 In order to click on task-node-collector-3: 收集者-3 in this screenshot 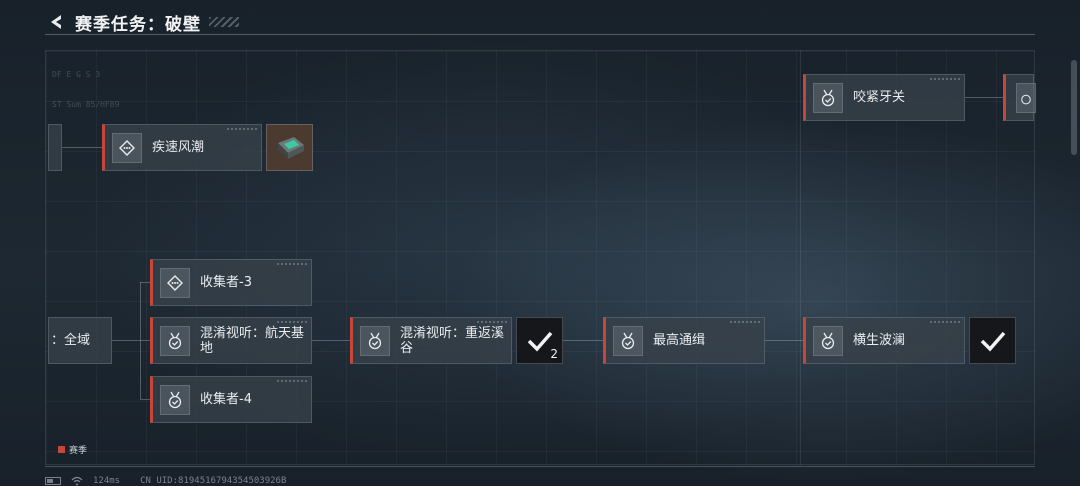, I will do `click(231, 282)`.